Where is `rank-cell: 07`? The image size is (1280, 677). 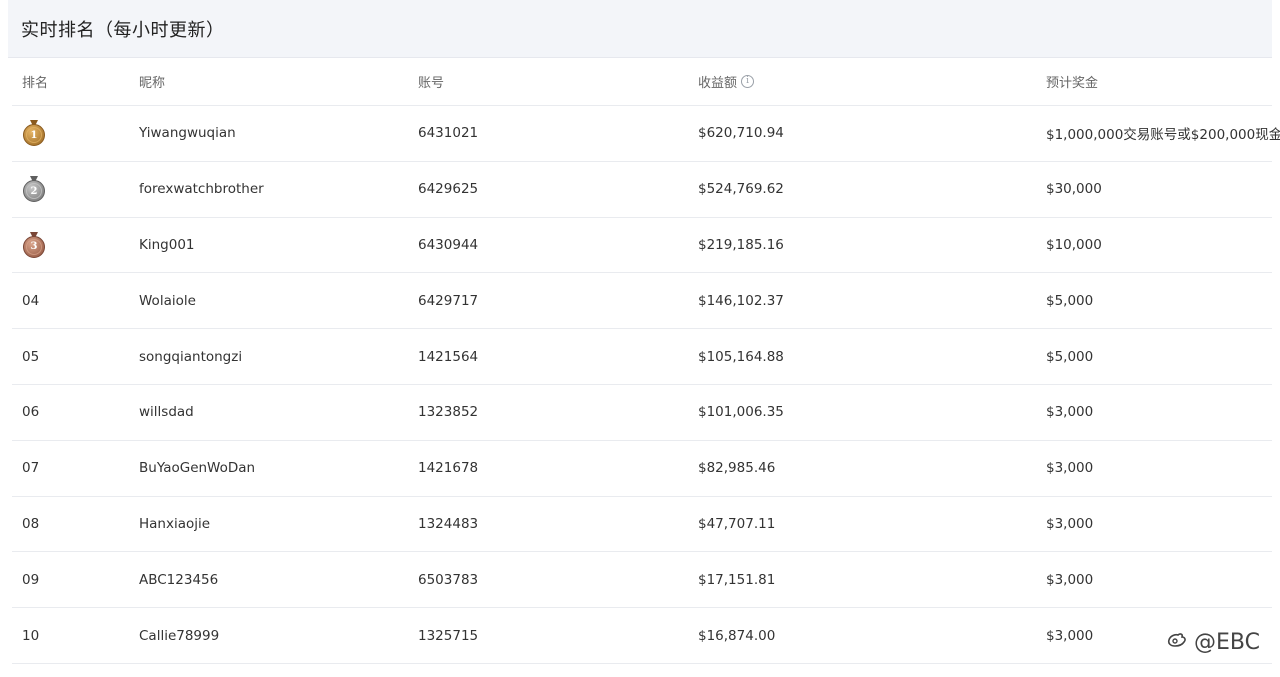
rank-cell: 07 is located at coordinates (31, 468).